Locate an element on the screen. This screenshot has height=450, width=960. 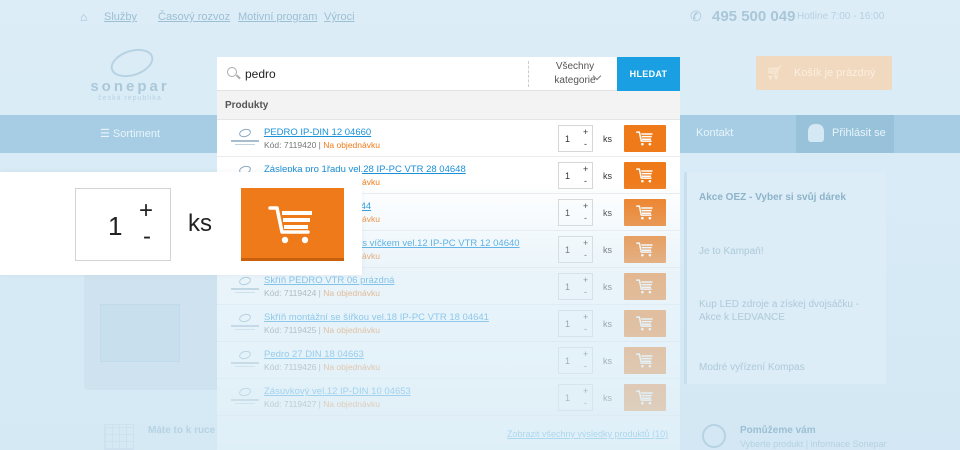
bottom-right-text: Vyberte produkt | informace Sonepar is located at coordinates (813, 444).